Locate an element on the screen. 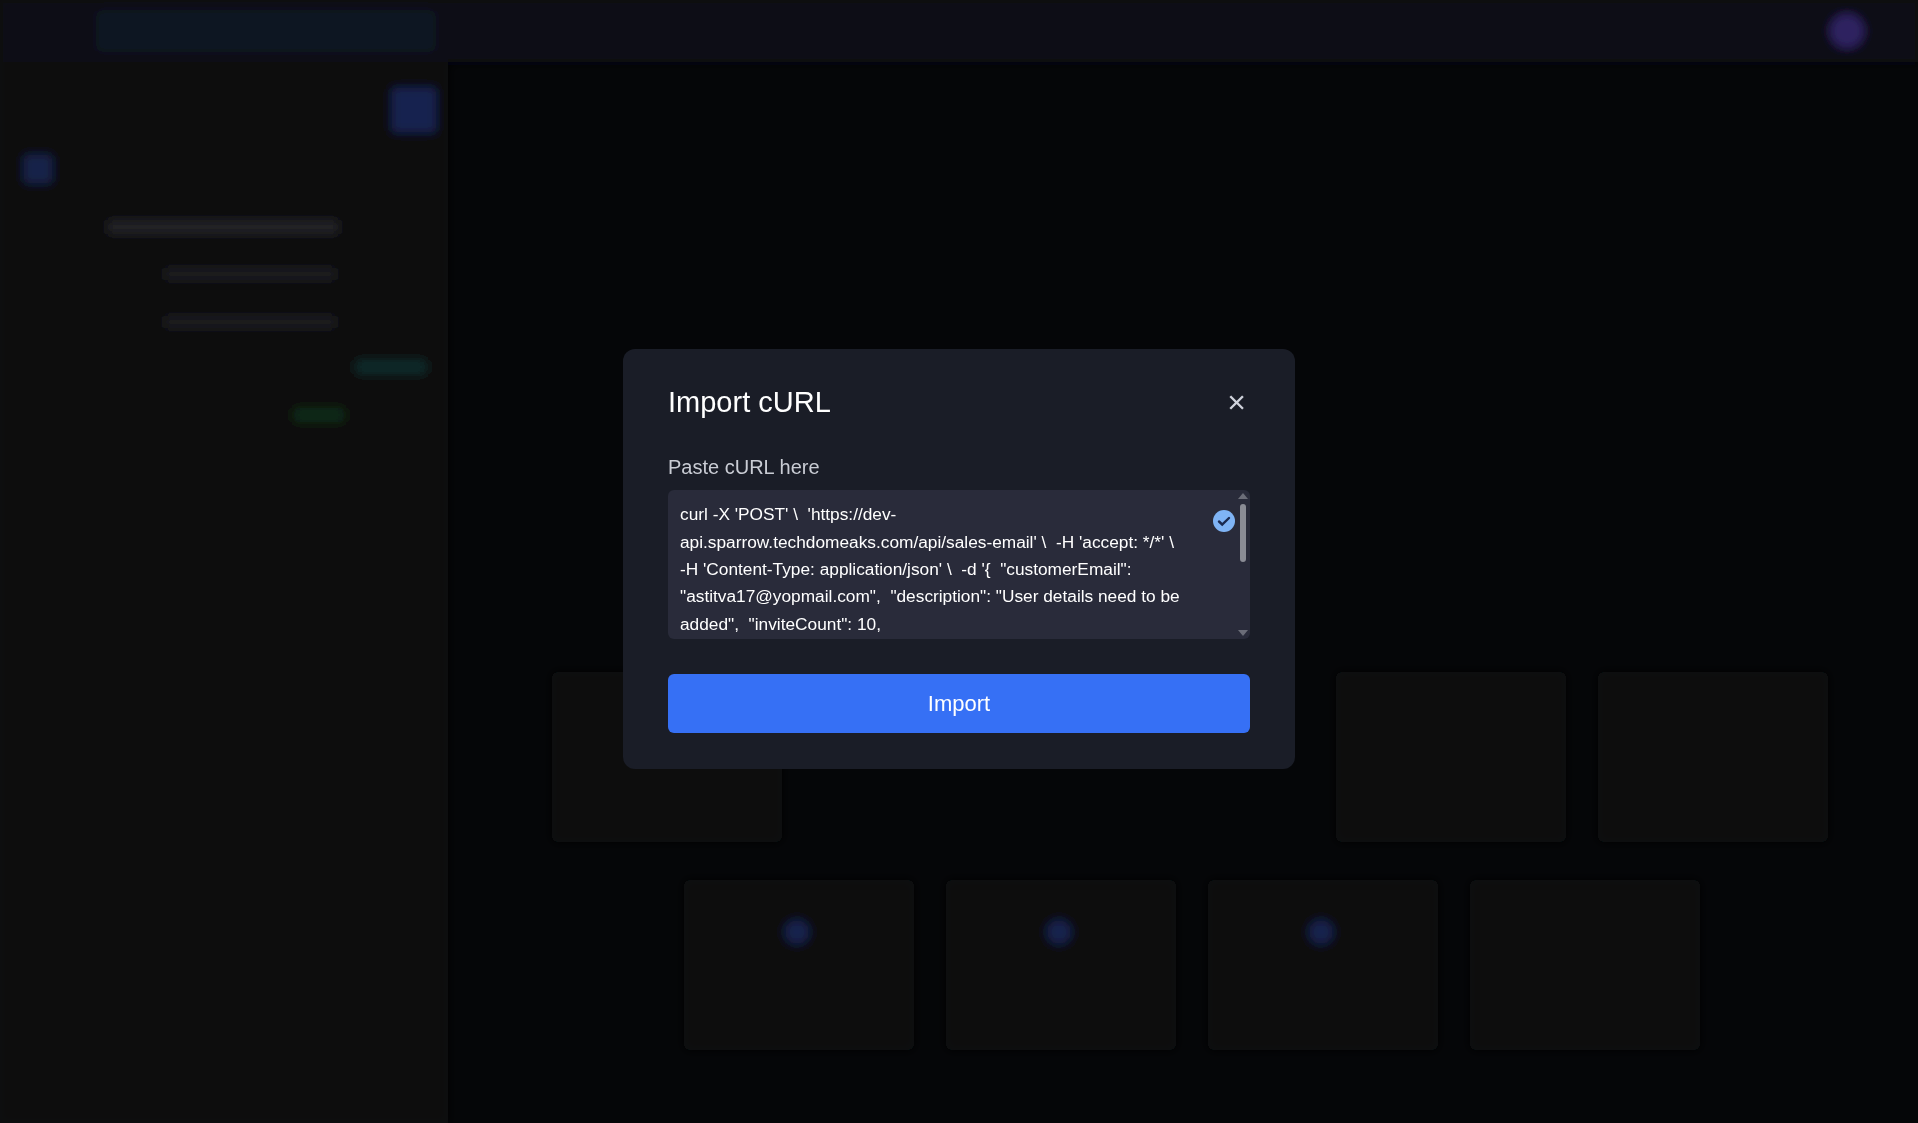  curl-input-field: curl -X 'POST' \ 'https://dev-api.sparrow.techdomeaks.com/api/sales-email' \ -H 'accept: */*' \ -H 'Content-Type: application/json' \ -d '{ "customerEmail": "astitva17@yopmail.com", "description": "User details need to be added", "inviteCount": 10, is located at coordinates (959, 565).